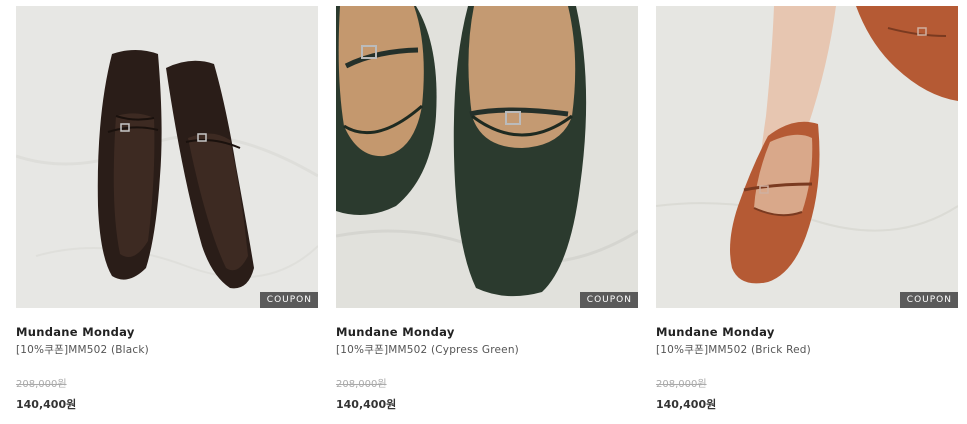 This screenshot has width=967, height=424. I want to click on product-name: [10%쿠폰]MM502 (Black), so click(167, 350).